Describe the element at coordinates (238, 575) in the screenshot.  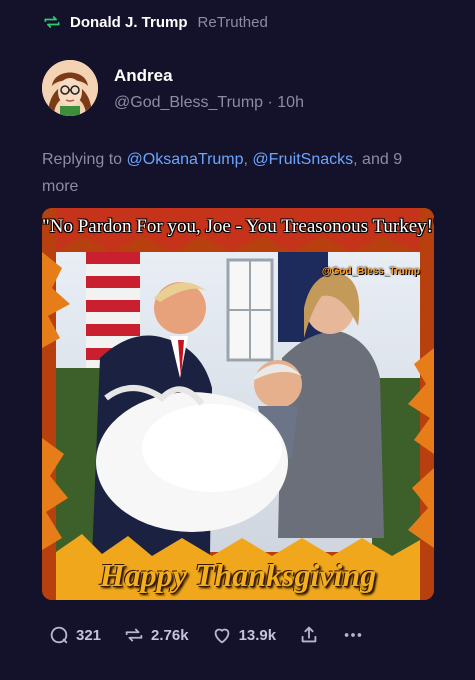
I see `meme-bottom-caption: Happy Thanksgiving` at that location.